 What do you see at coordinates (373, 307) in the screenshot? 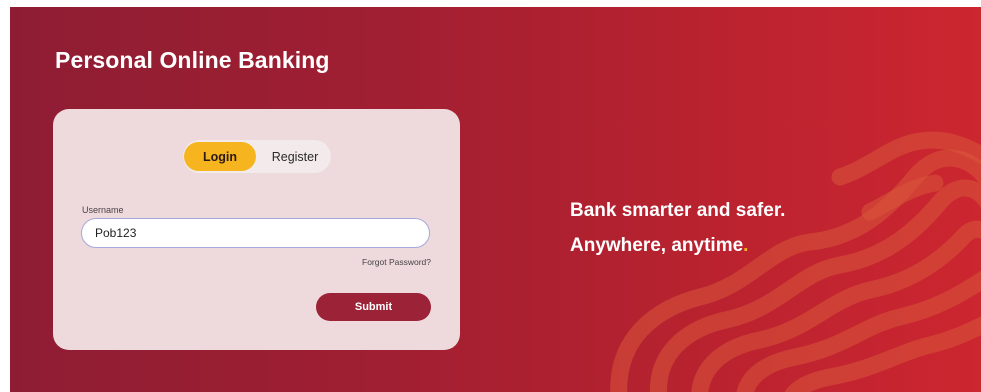
I see `submit-button: Submit` at bounding box center [373, 307].